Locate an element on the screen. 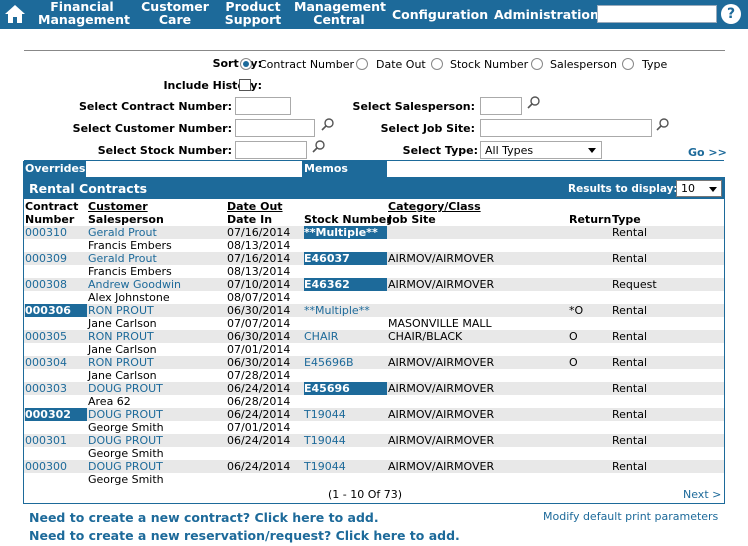  jobsite-input is located at coordinates (566, 128).